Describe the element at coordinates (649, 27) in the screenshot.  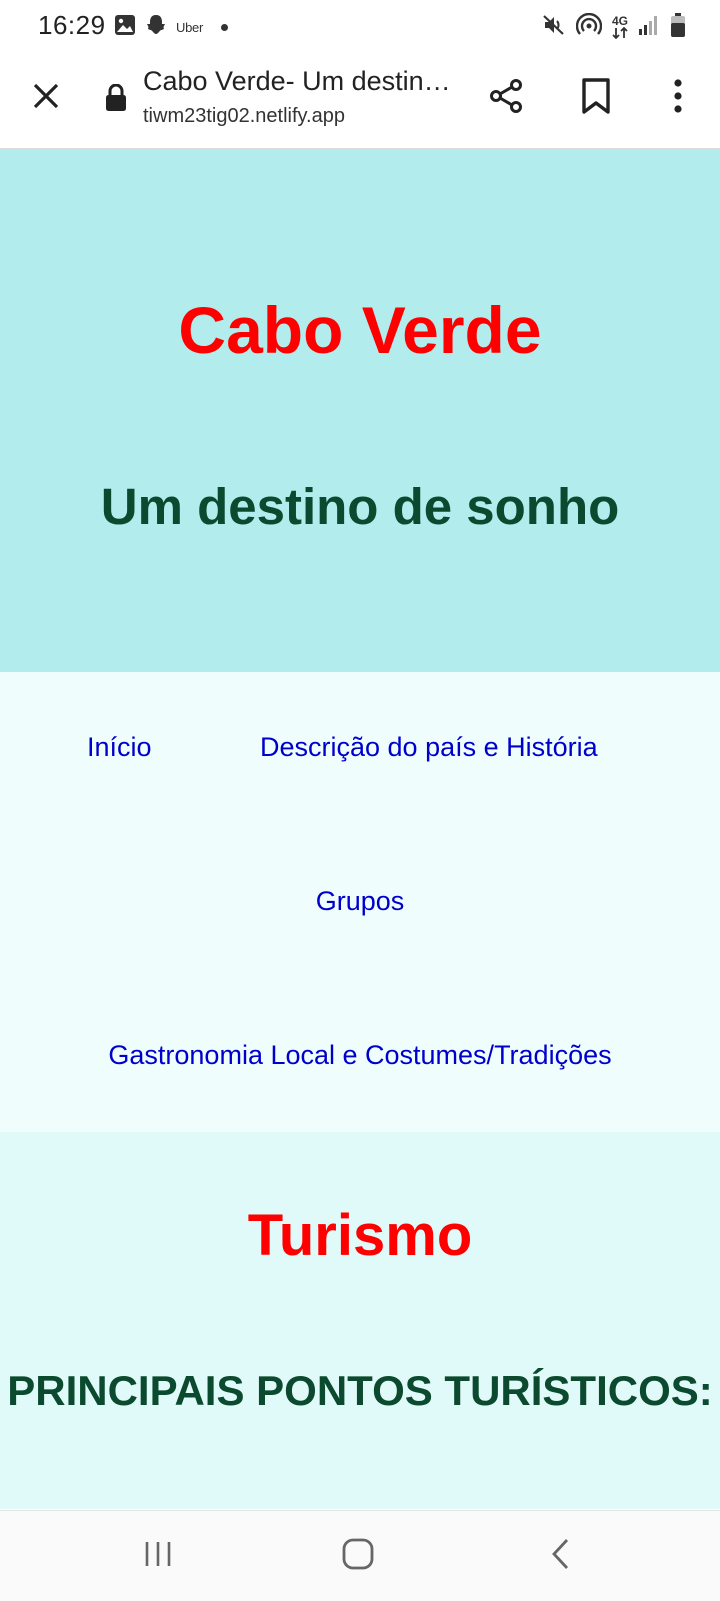
I see `signal-icon` at that location.